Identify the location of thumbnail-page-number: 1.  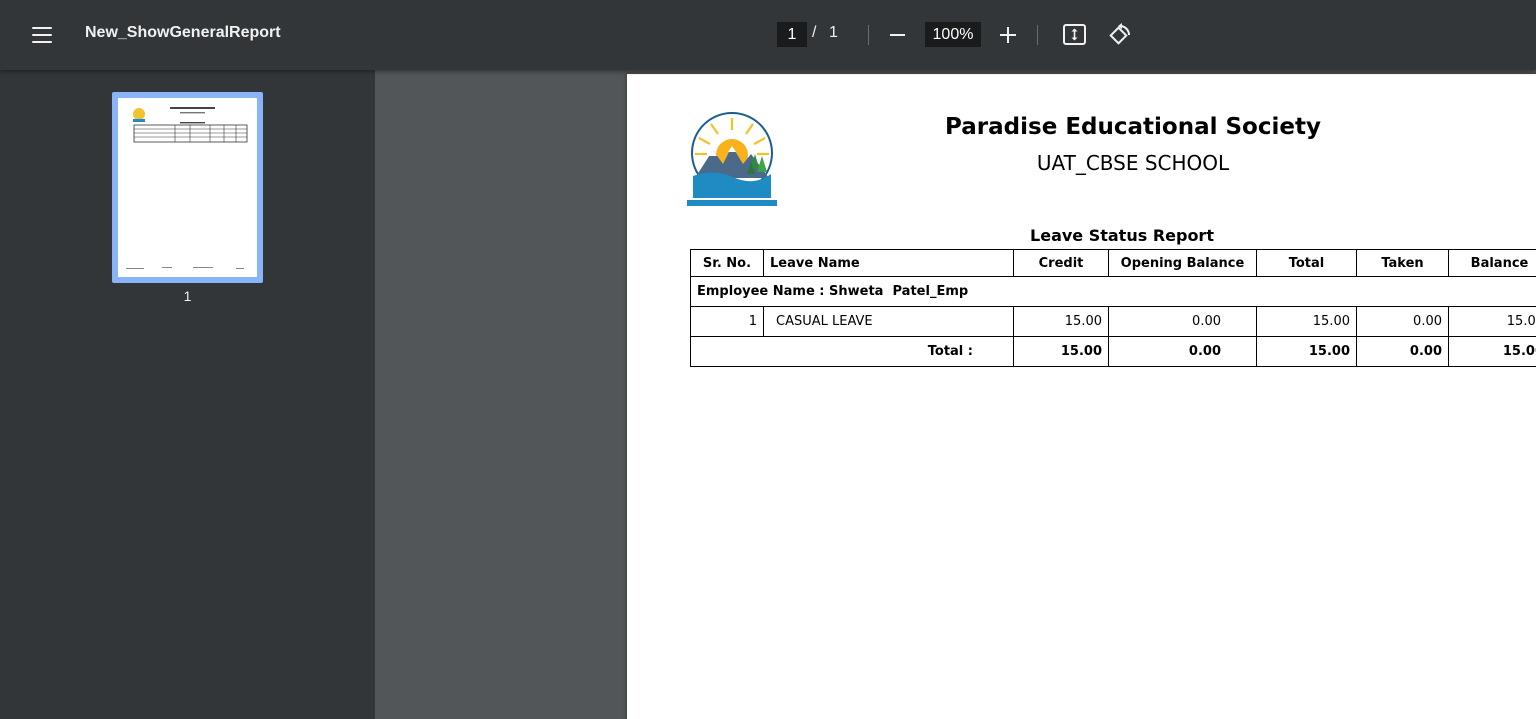
(187, 296).